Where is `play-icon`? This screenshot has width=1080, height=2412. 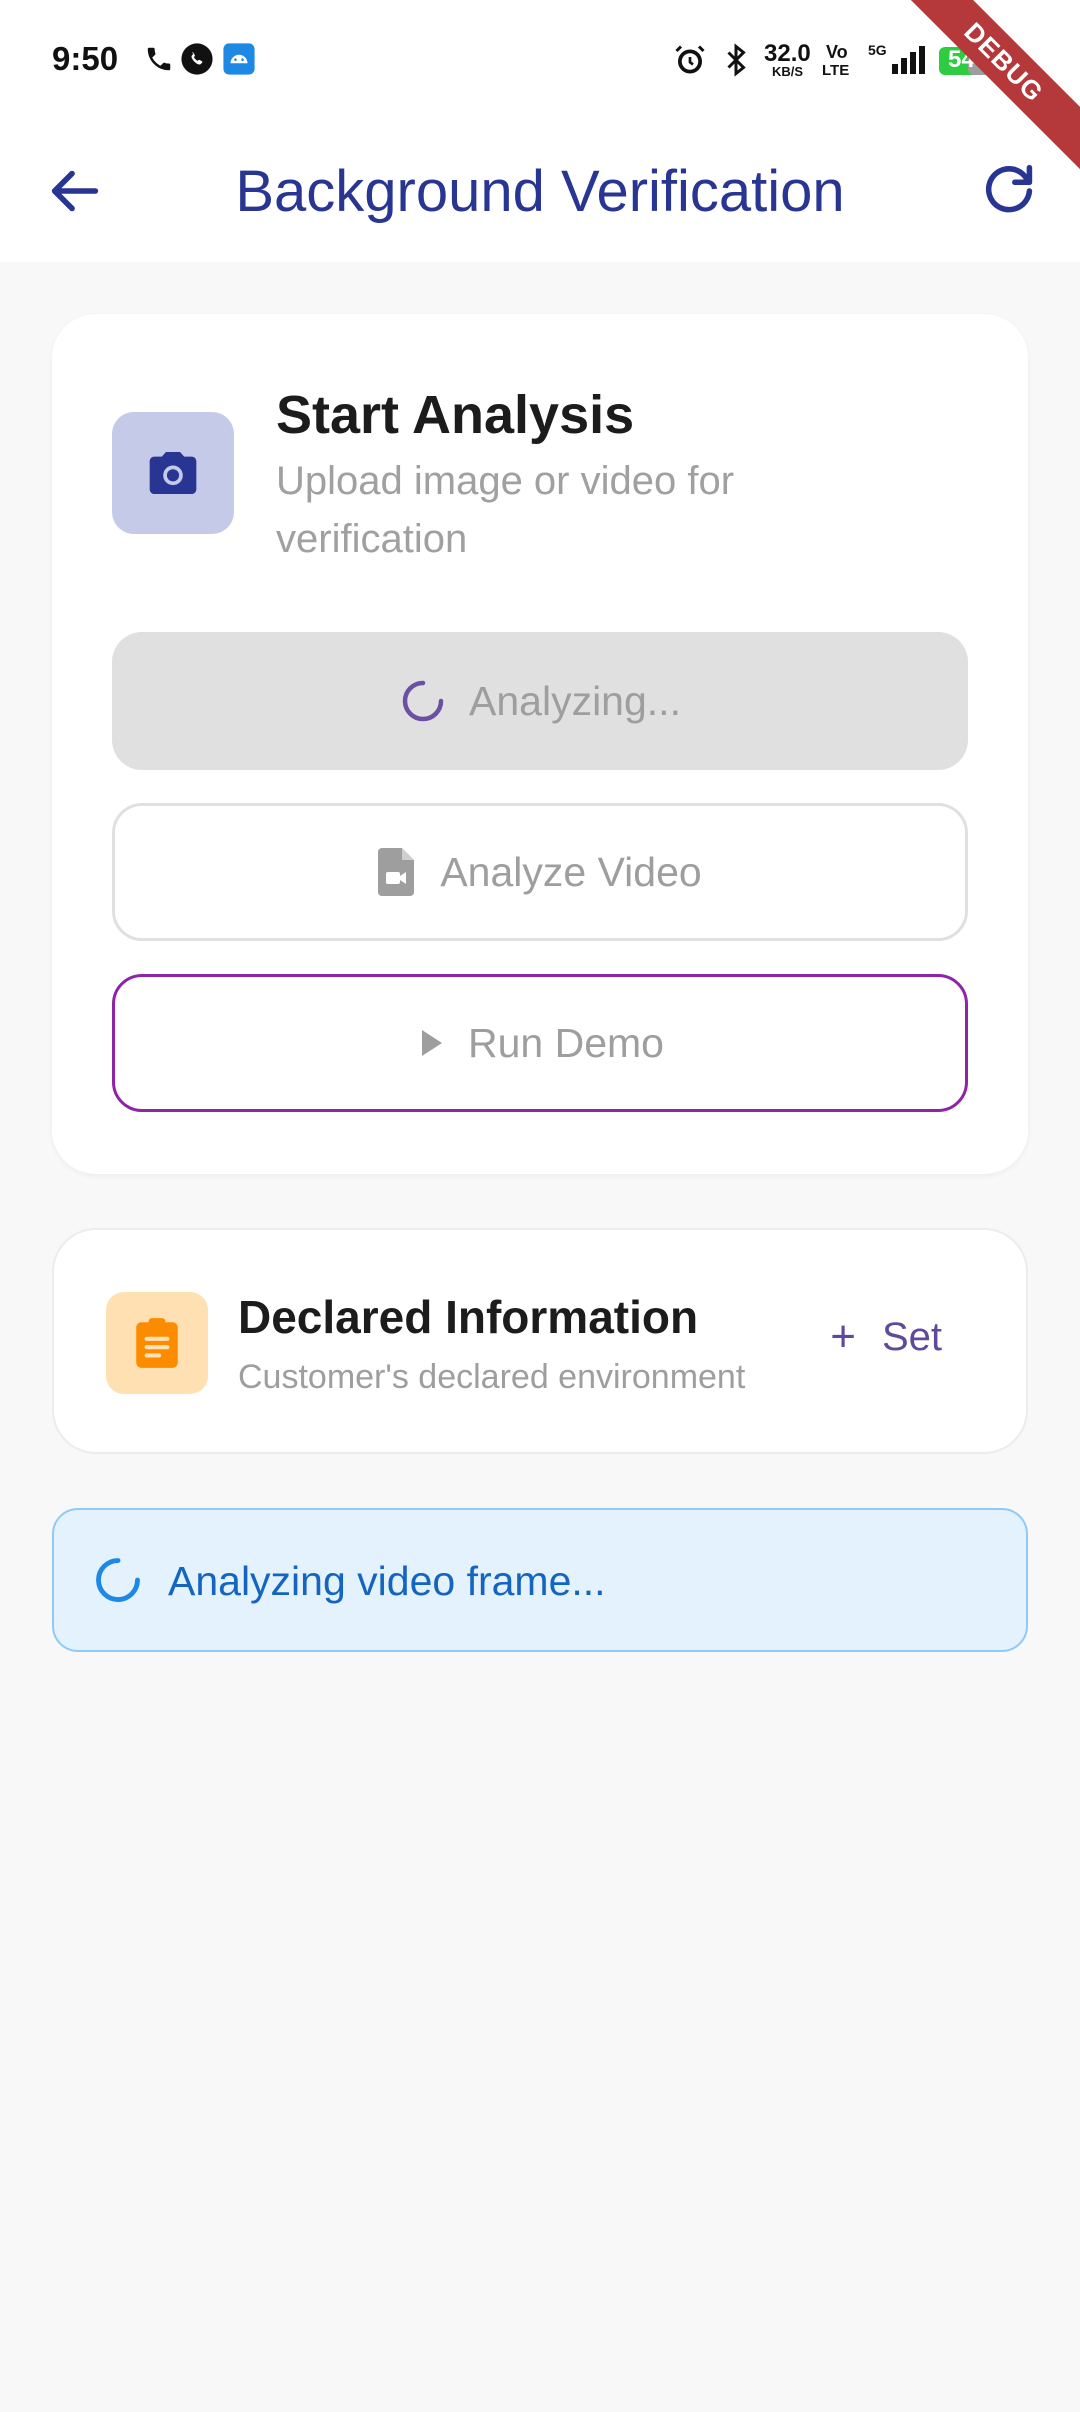
play-icon is located at coordinates (431, 1043).